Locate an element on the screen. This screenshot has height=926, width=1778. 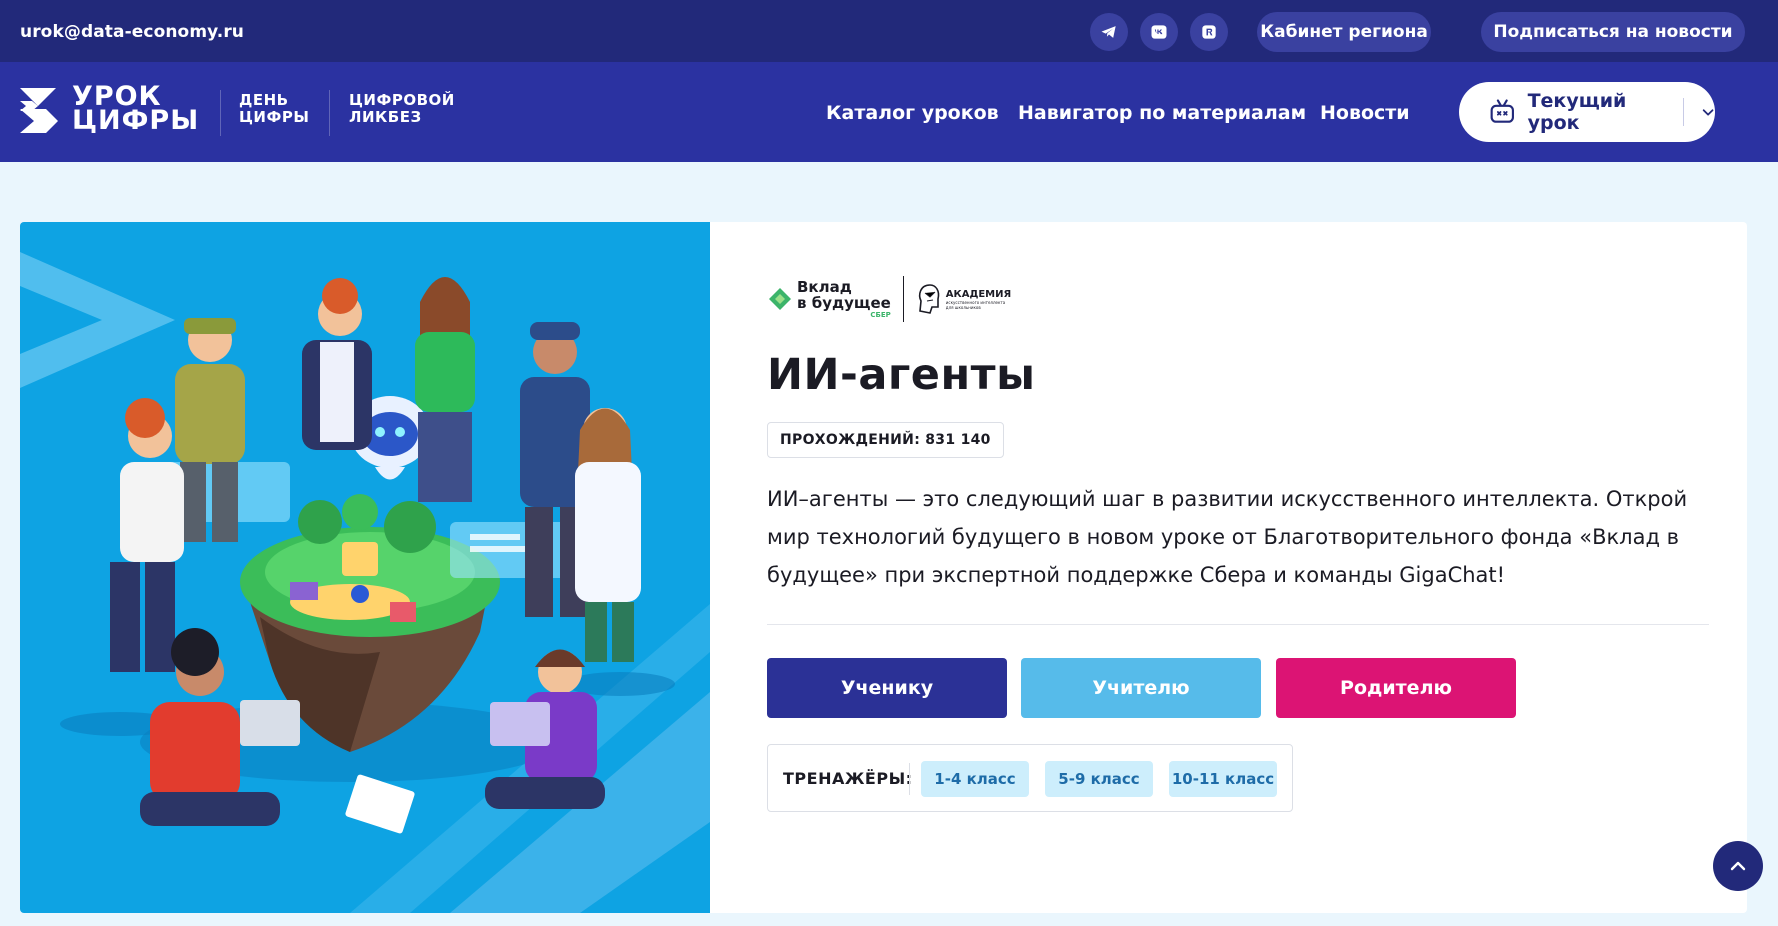
partner-divider is located at coordinates (903, 299).